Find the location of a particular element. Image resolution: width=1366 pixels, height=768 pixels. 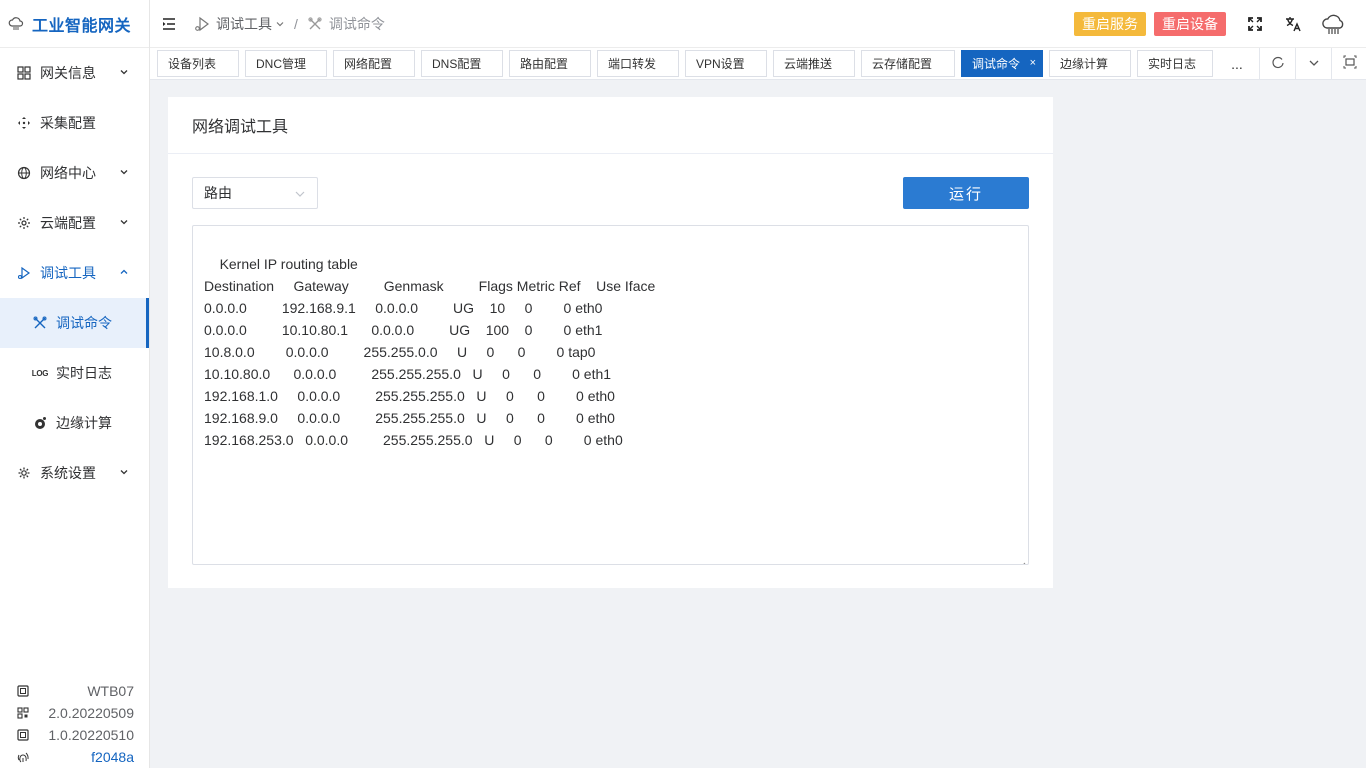

tag-label: 设备列表 is located at coordinates (192, 64).